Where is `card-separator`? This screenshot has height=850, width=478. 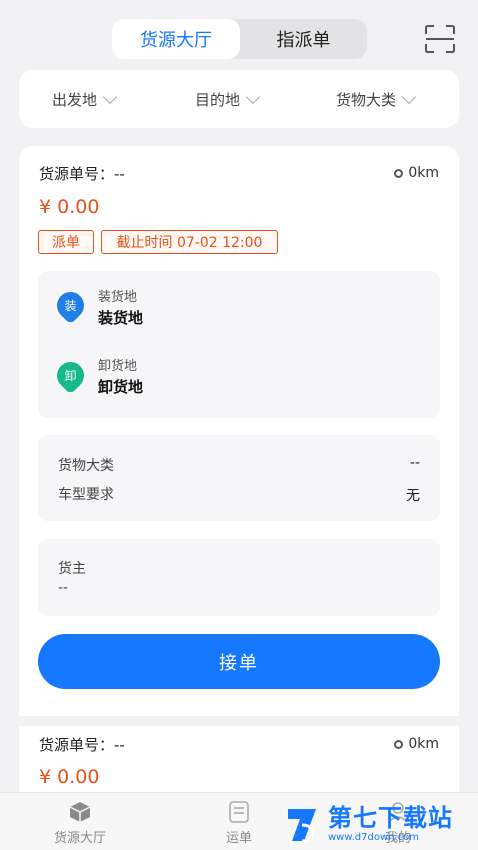
card-separator is located at coordinates (239, 721).